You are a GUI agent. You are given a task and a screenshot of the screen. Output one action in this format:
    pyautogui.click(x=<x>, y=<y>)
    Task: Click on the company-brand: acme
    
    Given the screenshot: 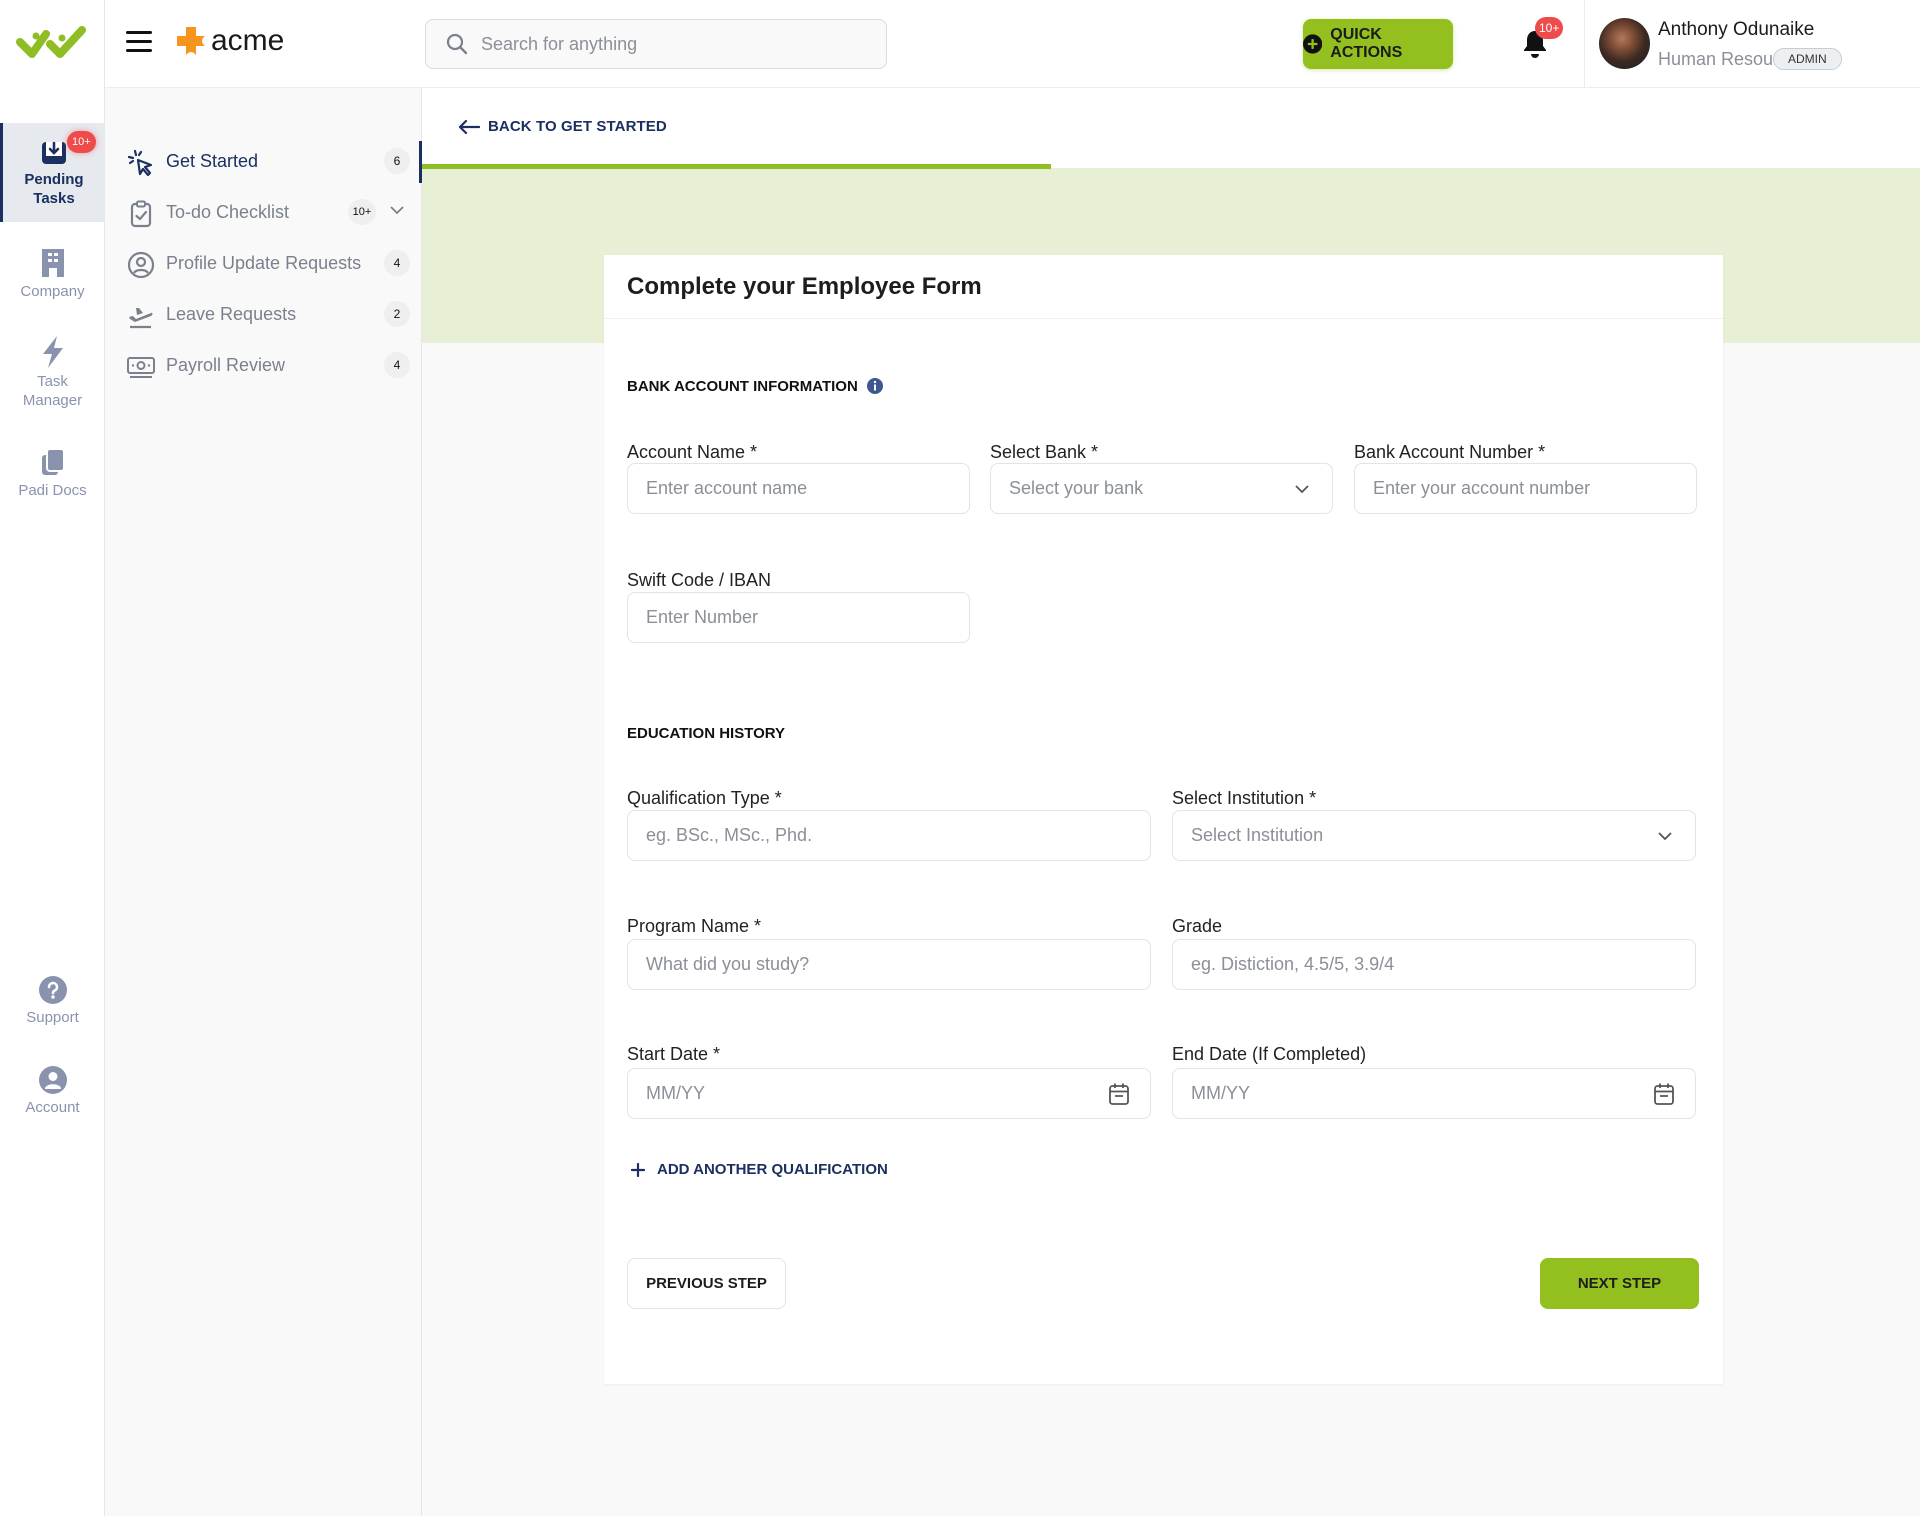 What is the action you would take?
    pyautogui.click(x=229, y=41)
    